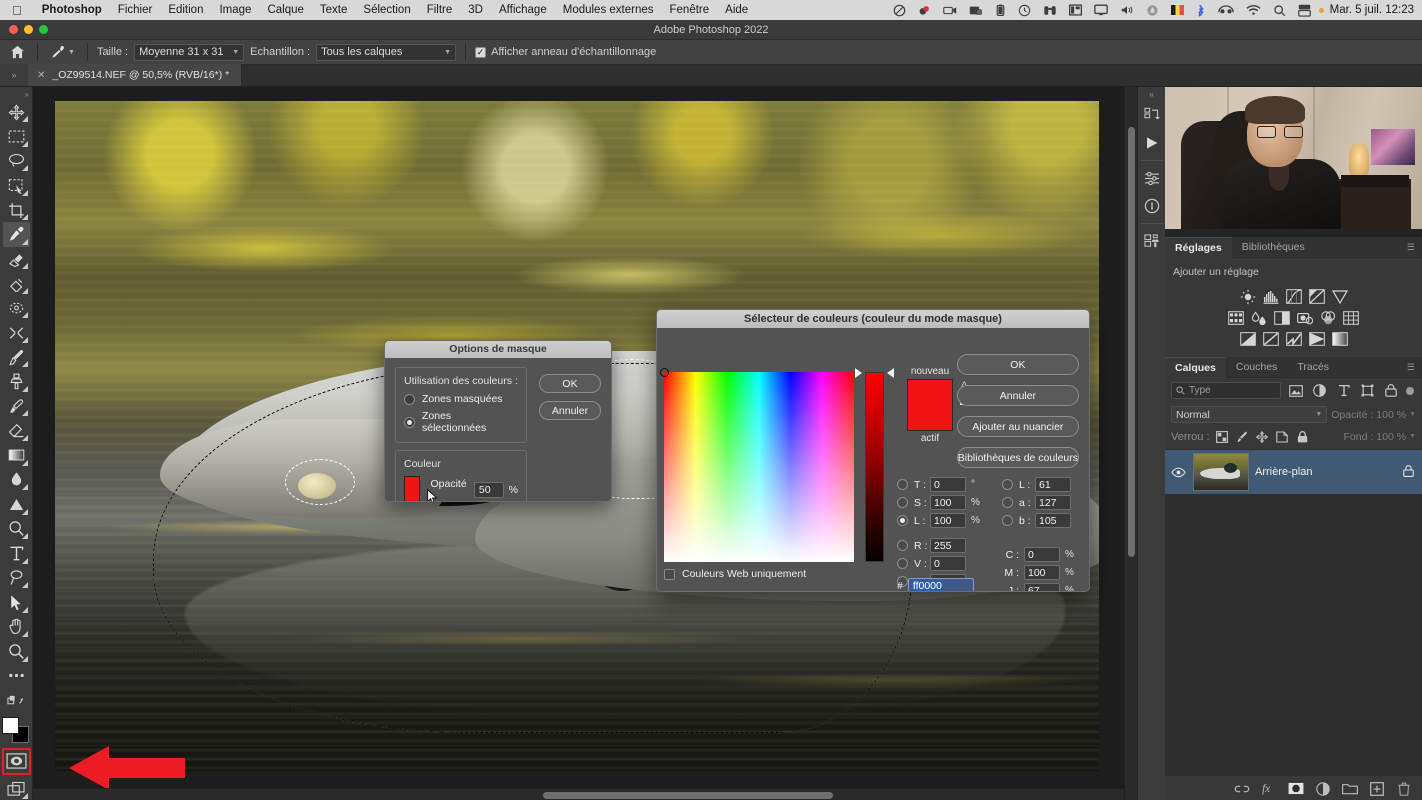 The image size is (1422, 800). What do you see at coordinates (1373, 415) in the screenshot?
I see `opacity-field: Opacité : 100 % ▼` at bounding box center [1373, 415].